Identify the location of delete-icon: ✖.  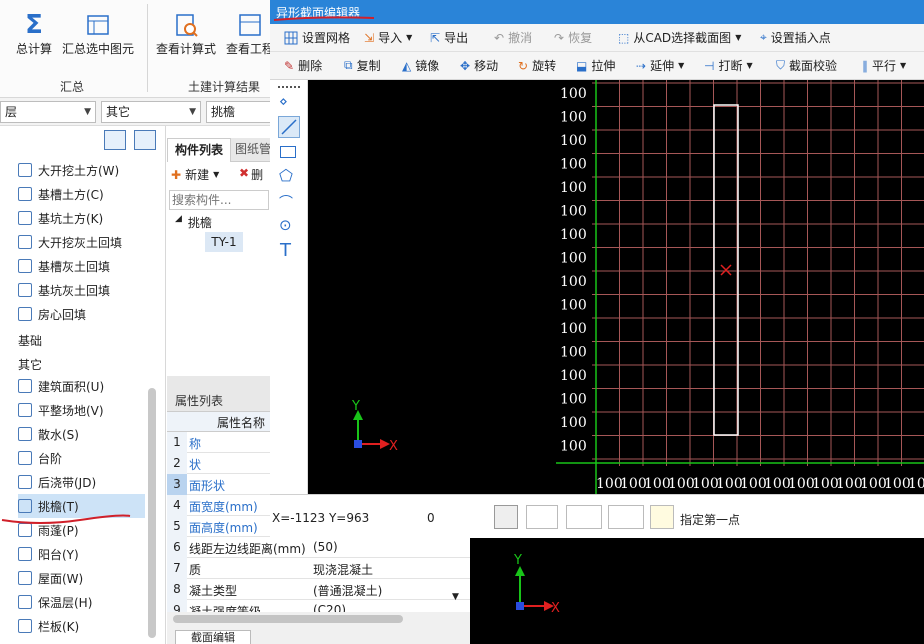
(244, 173).